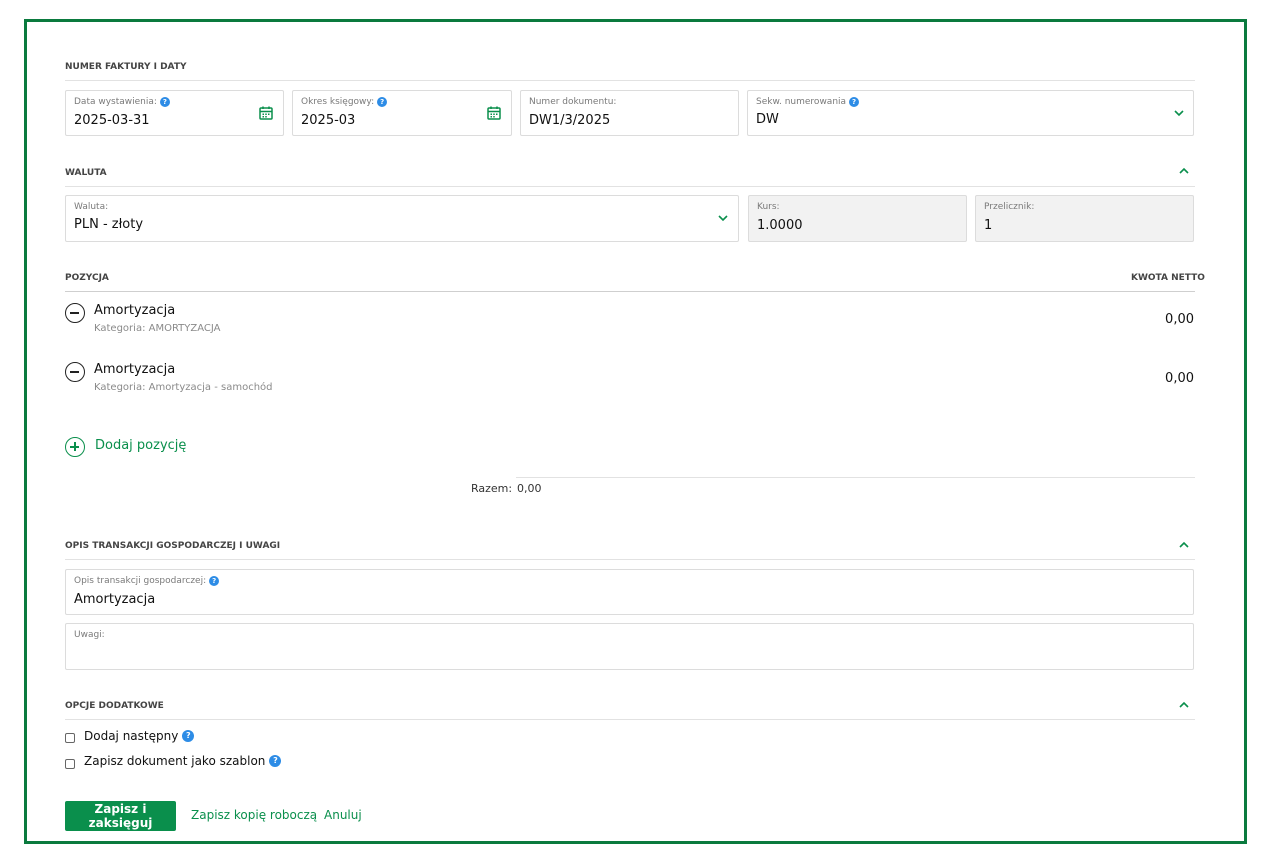  Describe the element at coordinates (114, 706) in the screenshot. I see `options-section-title: OPCJE DODATKOWE` at that location.